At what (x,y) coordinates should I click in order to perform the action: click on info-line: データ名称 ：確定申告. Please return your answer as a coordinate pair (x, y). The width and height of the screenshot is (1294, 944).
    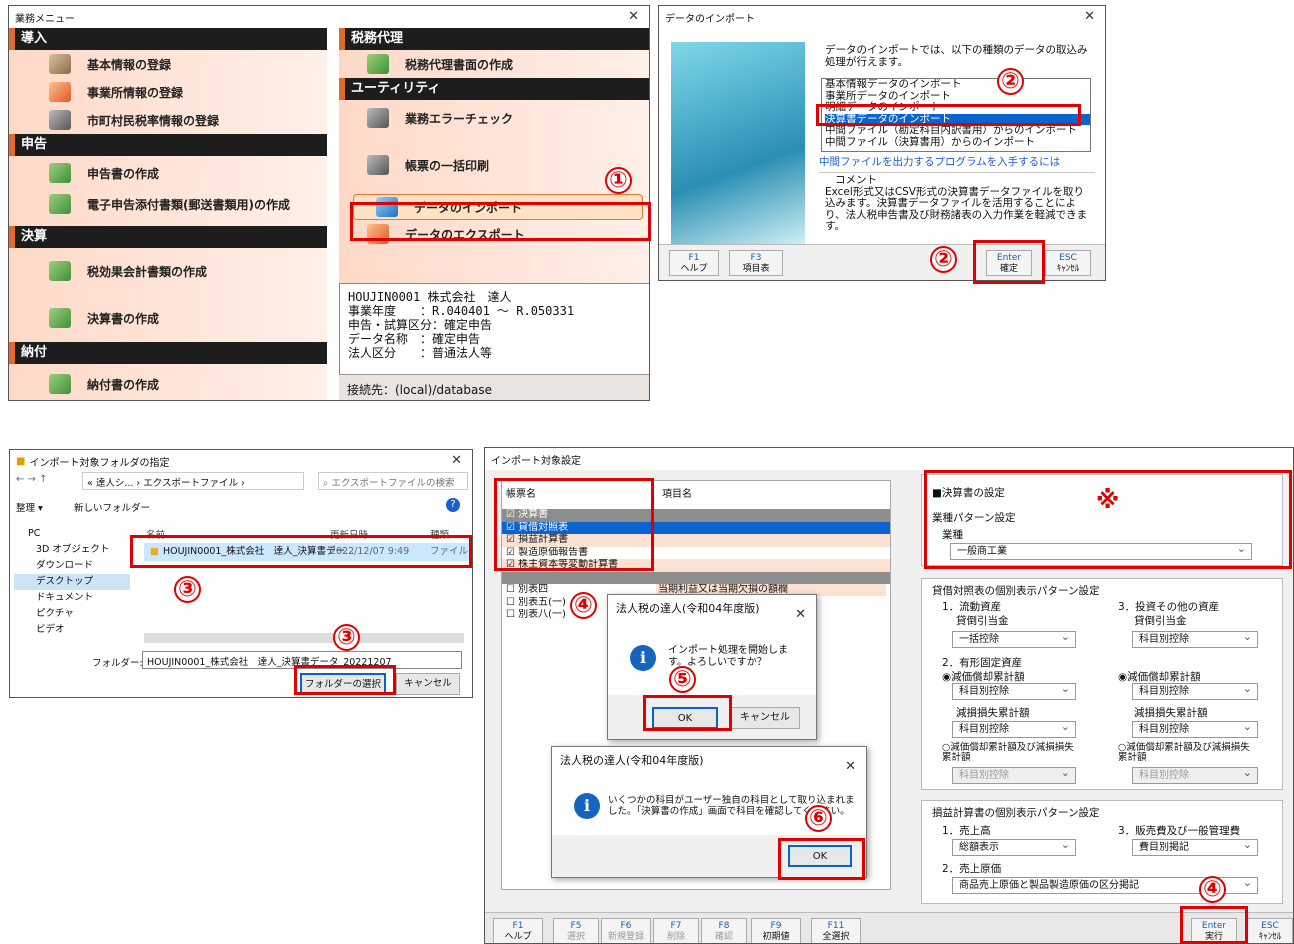
    Looking at the image, I should click on (414, 339).